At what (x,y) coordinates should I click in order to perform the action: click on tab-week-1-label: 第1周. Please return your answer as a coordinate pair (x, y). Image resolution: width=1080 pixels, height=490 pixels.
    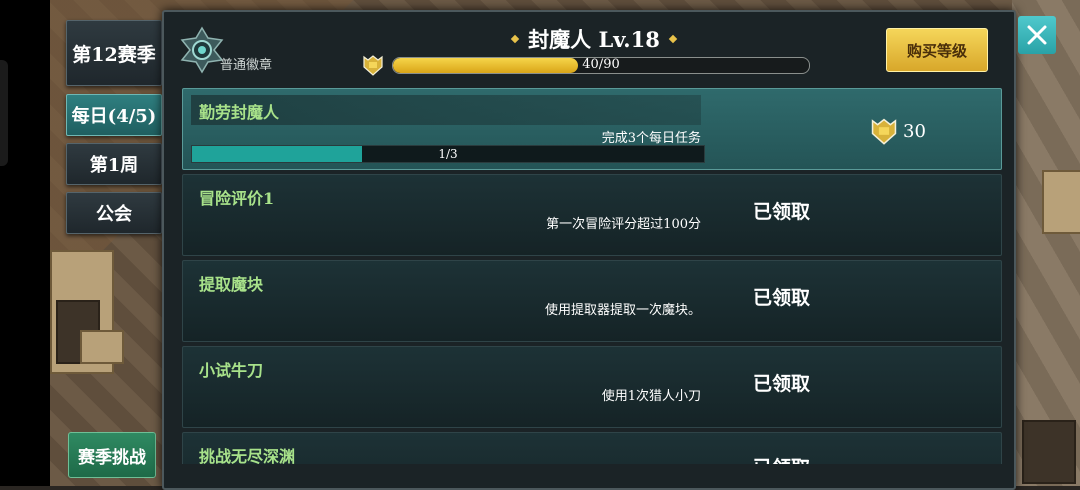
    Looking at the image, I should click on (114, 165).